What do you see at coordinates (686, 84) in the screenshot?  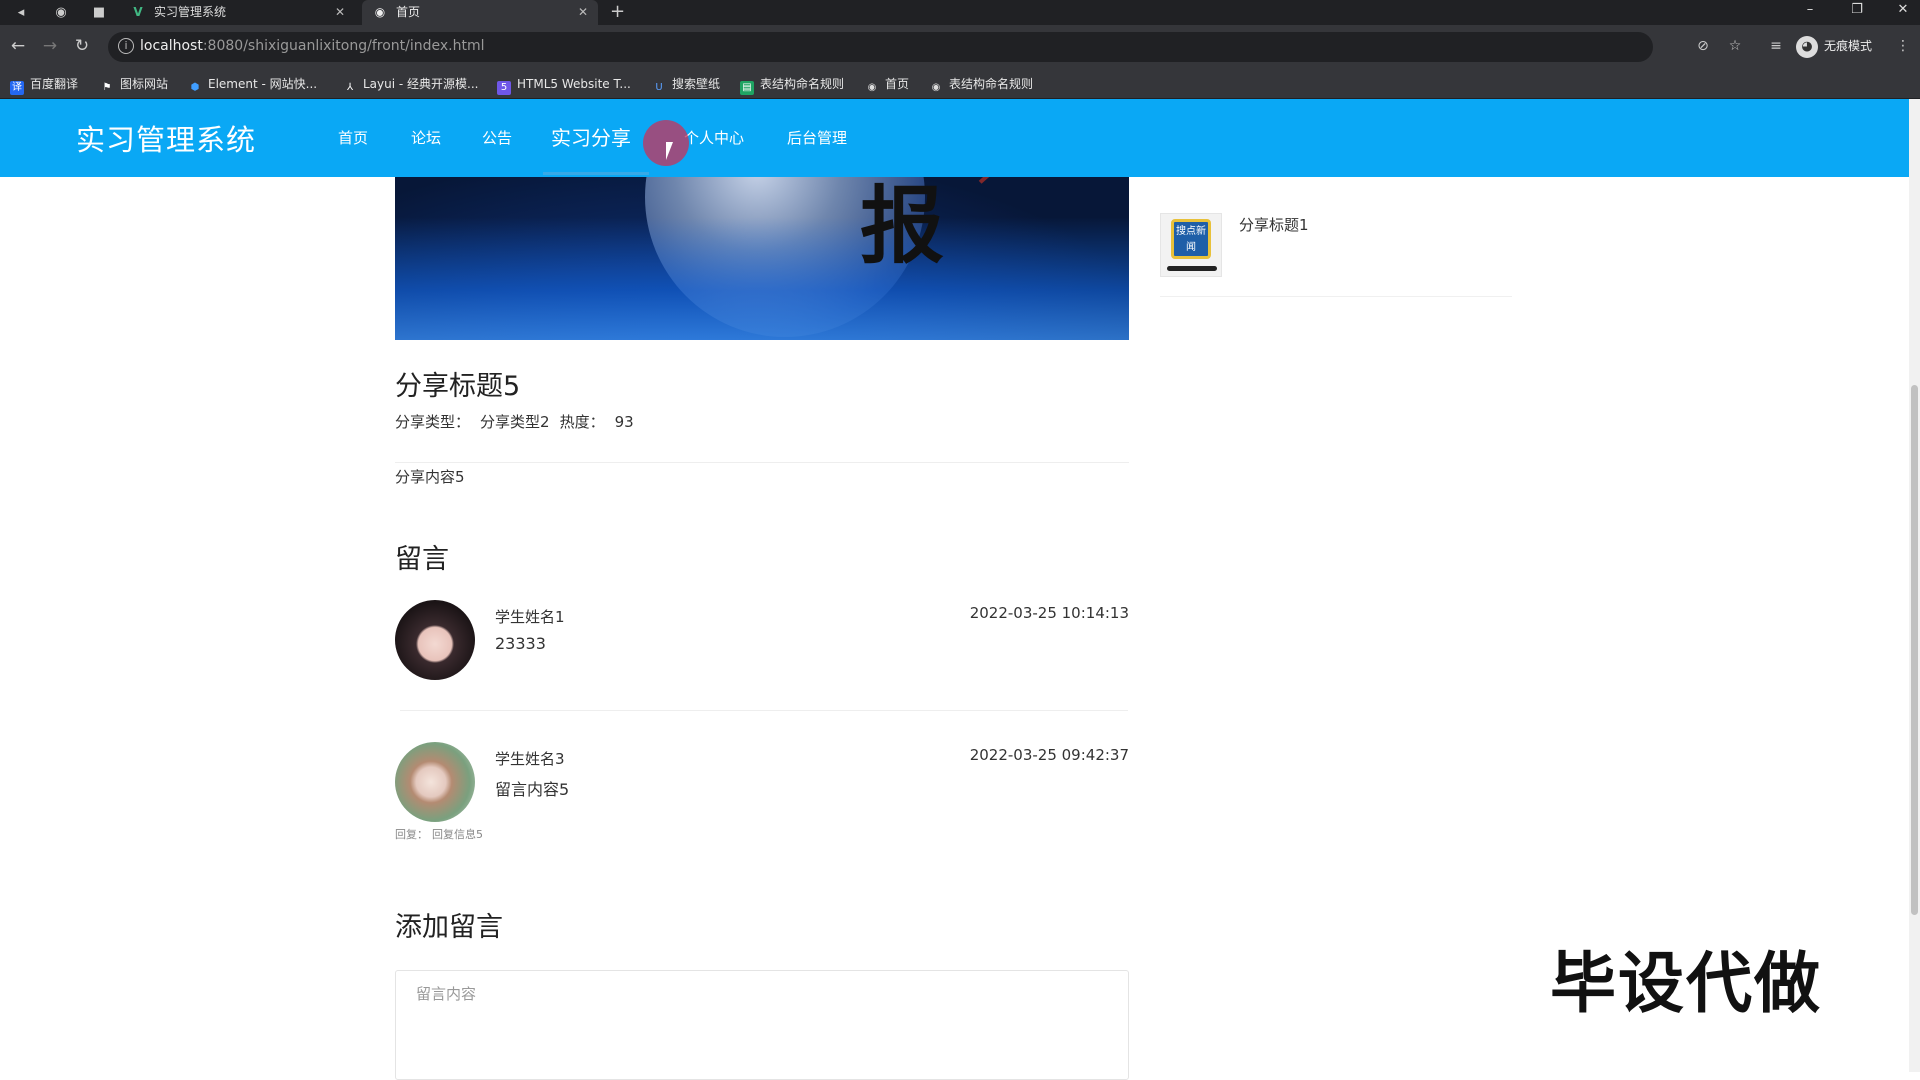 I see `bookmark-item: U 搜索壁纸` at bounding box center [686, 84].